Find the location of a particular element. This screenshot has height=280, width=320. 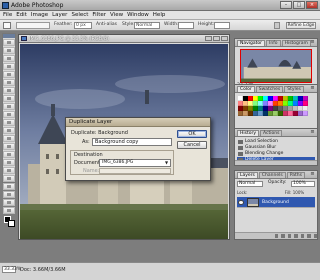

blur-tool-icon is located at coordinates (9, 138).